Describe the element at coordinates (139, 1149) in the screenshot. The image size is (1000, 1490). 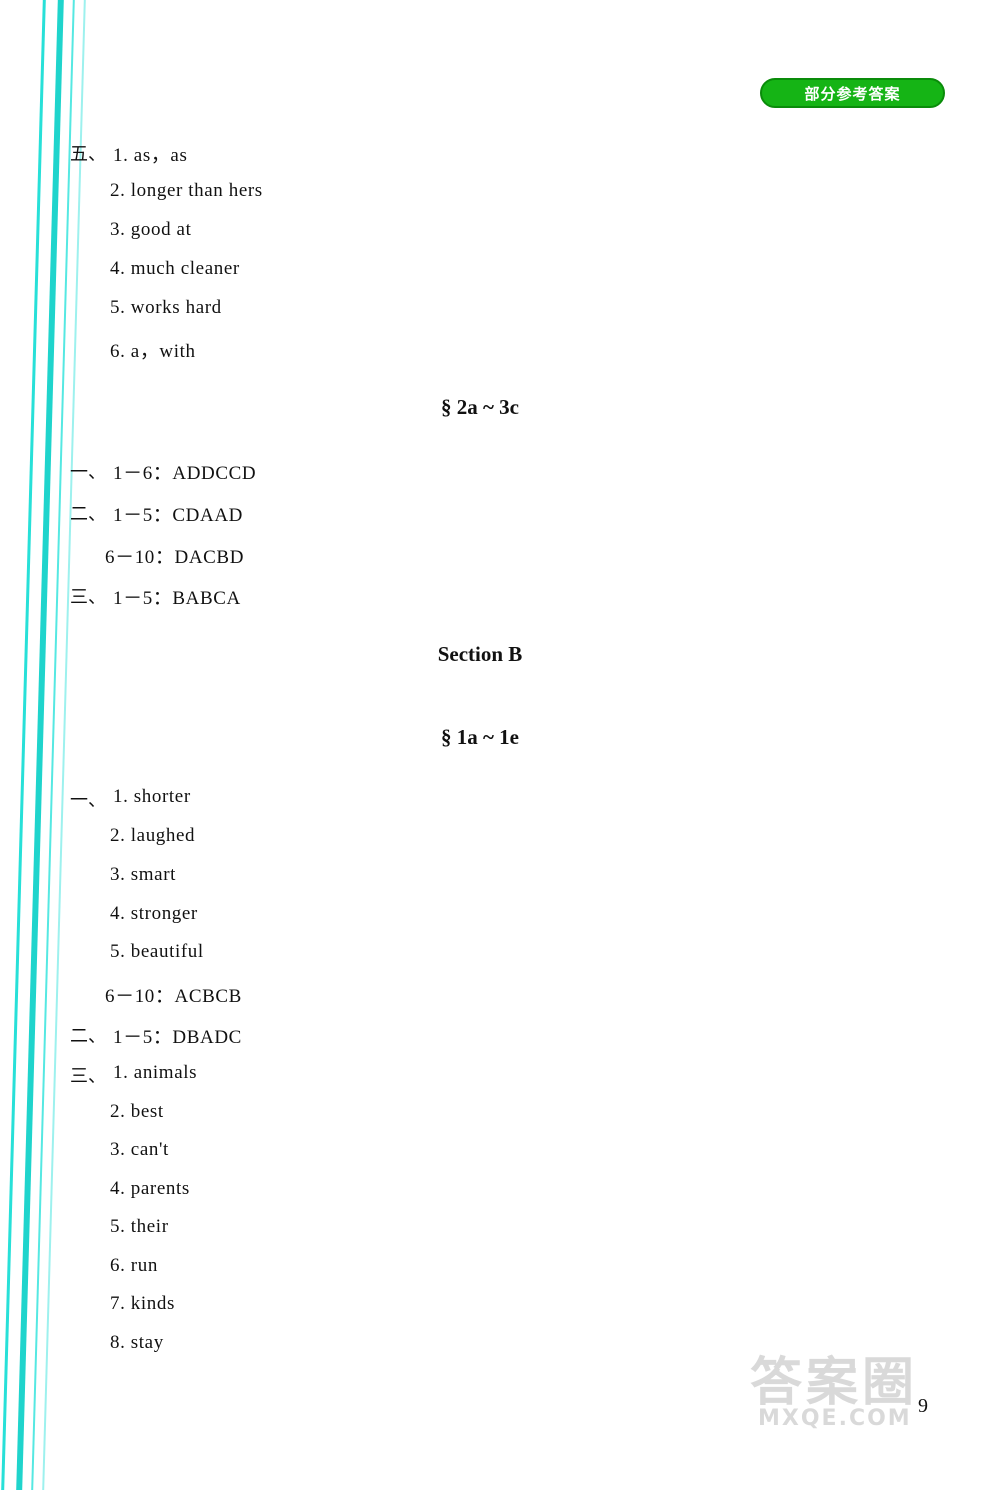
I see `answer-line: 3. can't` at that location.